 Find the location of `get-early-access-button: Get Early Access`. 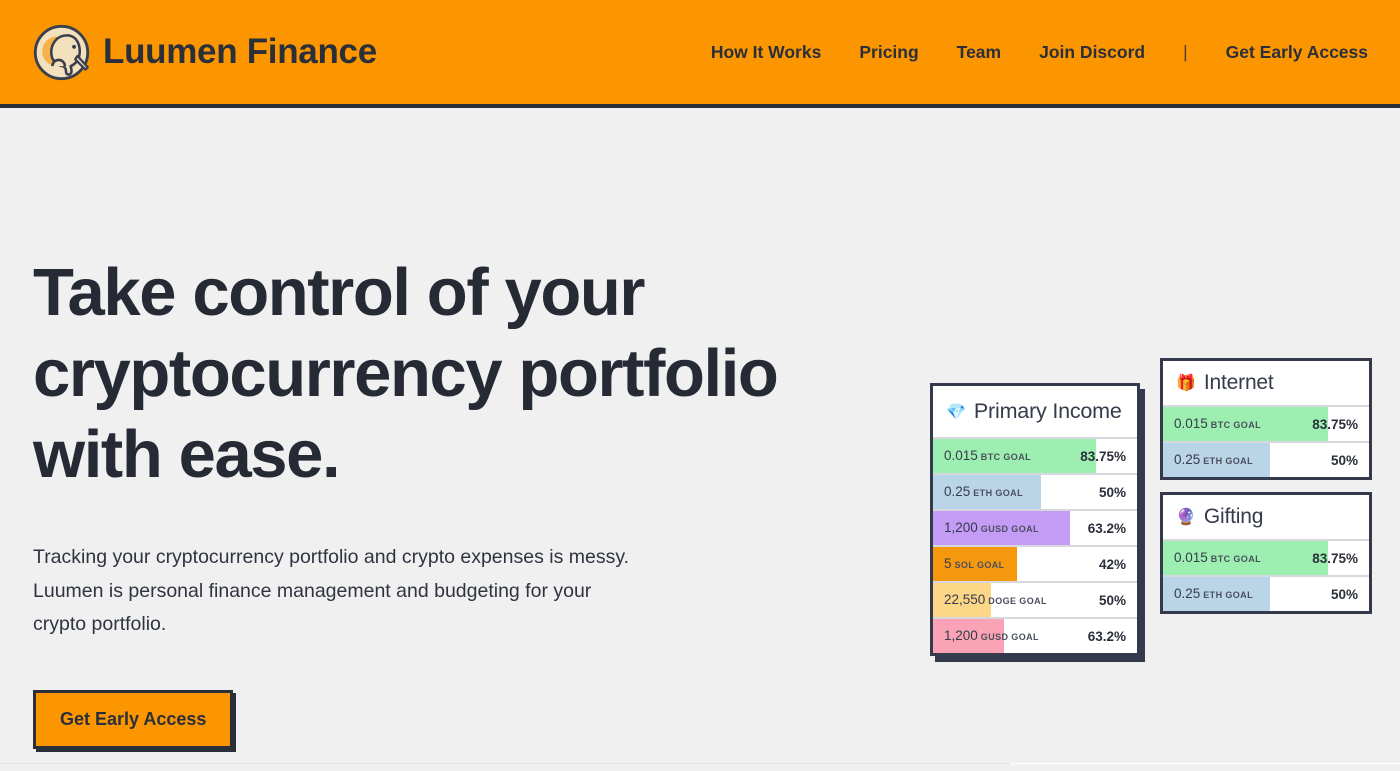

get-early-access-button: Get Early Access is located at coordinates (133, 719).